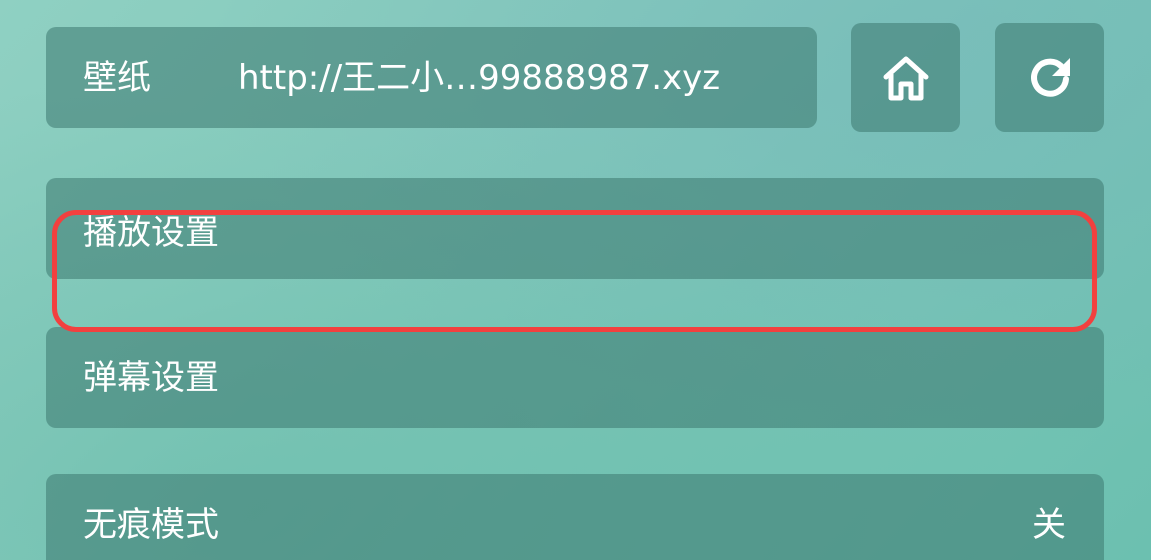 This screenshot has height=560, width=1151. I want to click on refresh-button, so click(1049, 77).